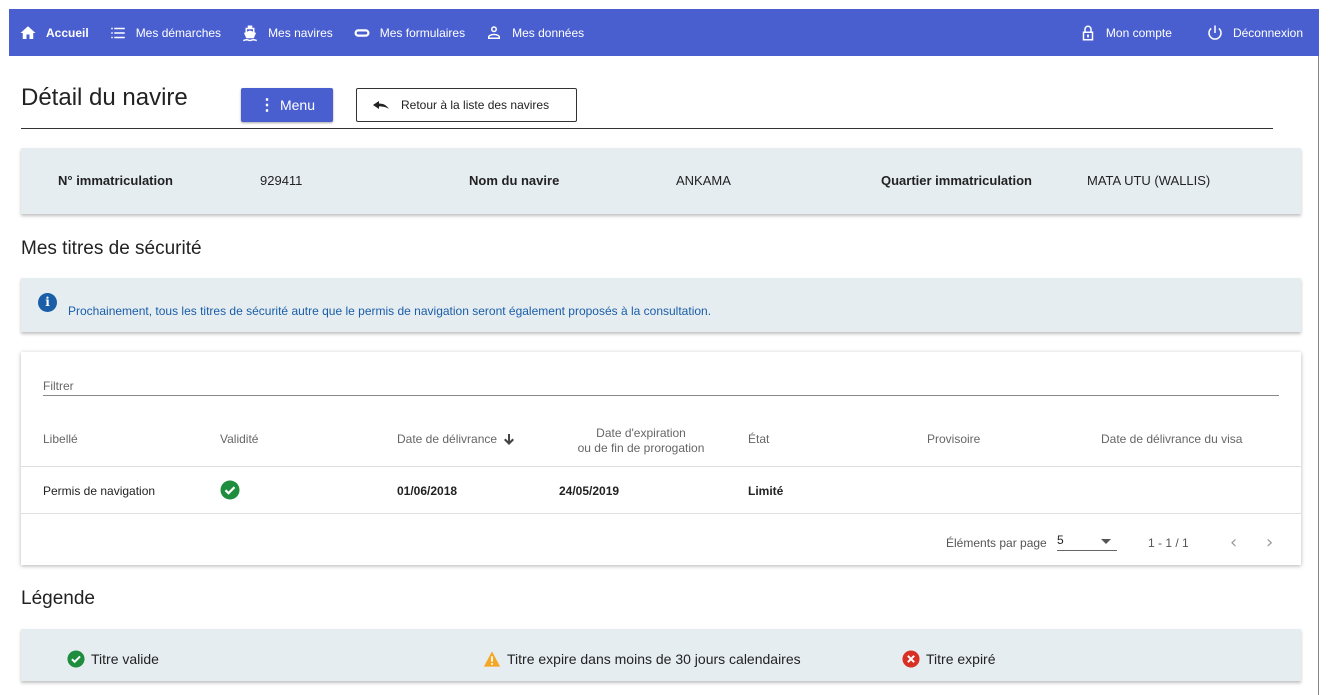  Describe the element at coordinates (281, 180) in the screenshot. I see `registration-value: 929411` at that location.